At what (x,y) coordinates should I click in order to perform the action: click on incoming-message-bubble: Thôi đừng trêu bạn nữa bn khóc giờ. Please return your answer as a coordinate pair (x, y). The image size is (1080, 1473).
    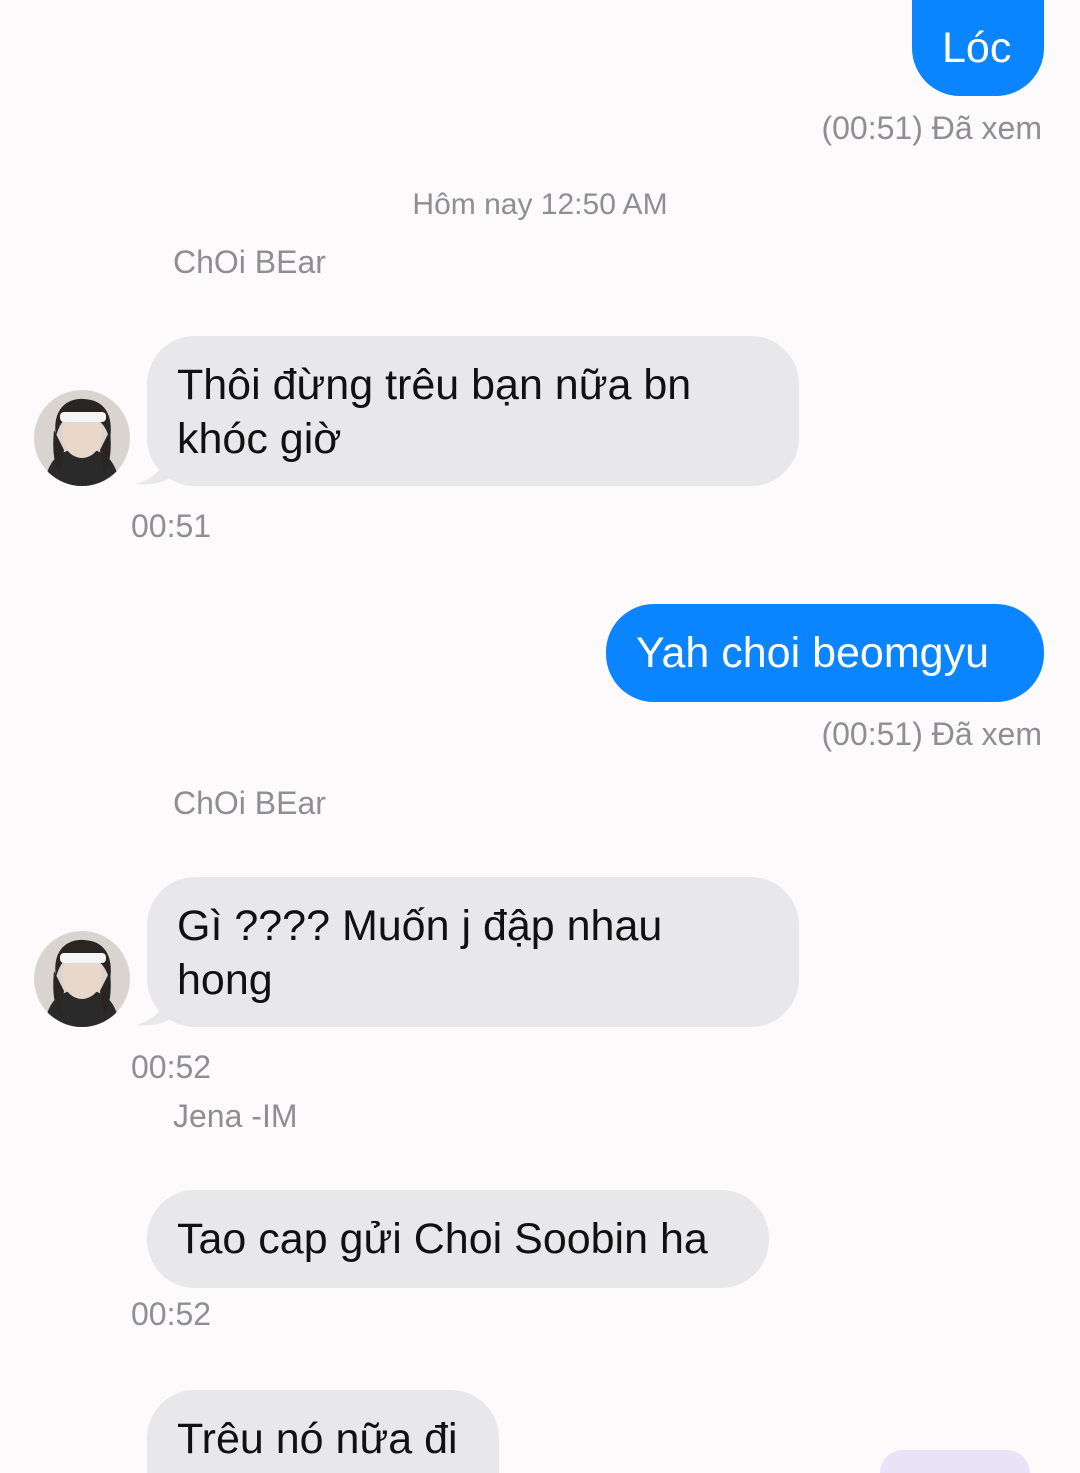
    Looking at the image, I should click on (473, 411).